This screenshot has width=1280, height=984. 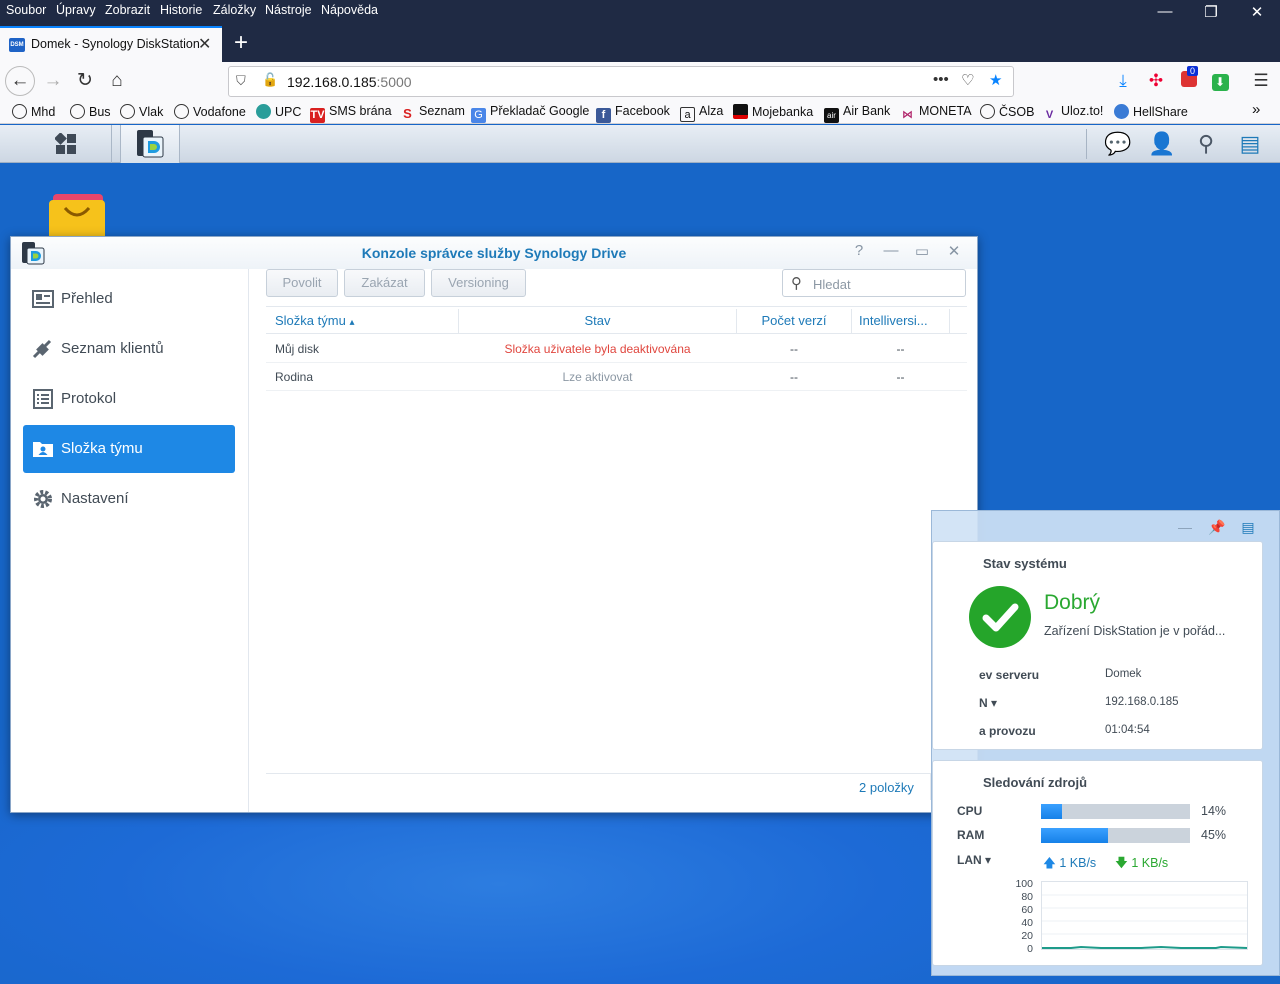 I want to click on bookmark-item: ČSOB, so click(x=1007, y=111).